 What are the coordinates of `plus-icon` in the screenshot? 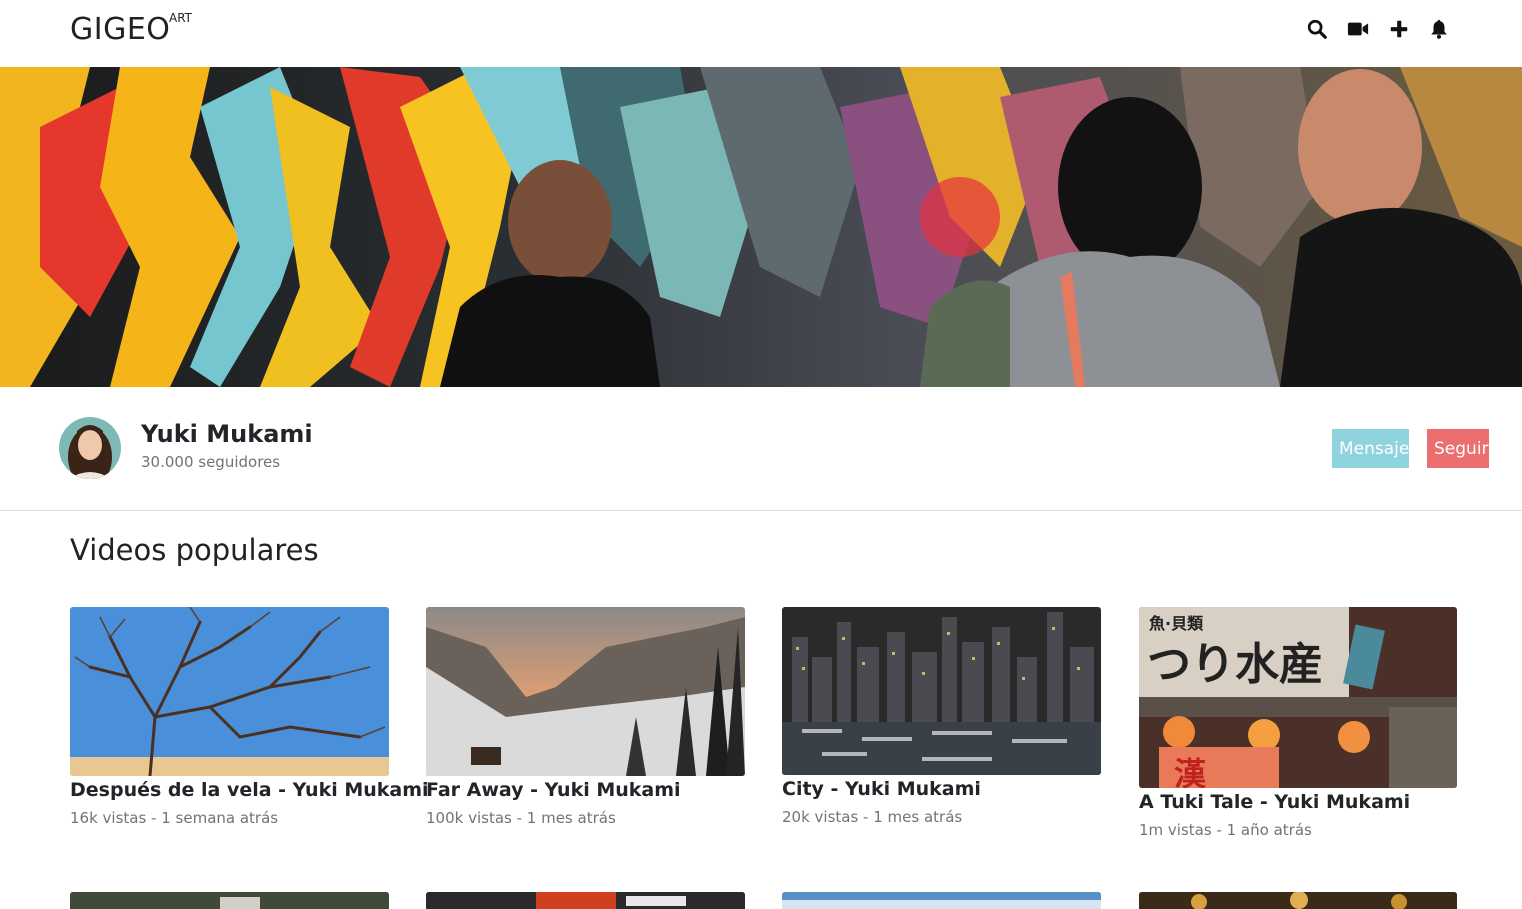 It's located at (1399, 29).